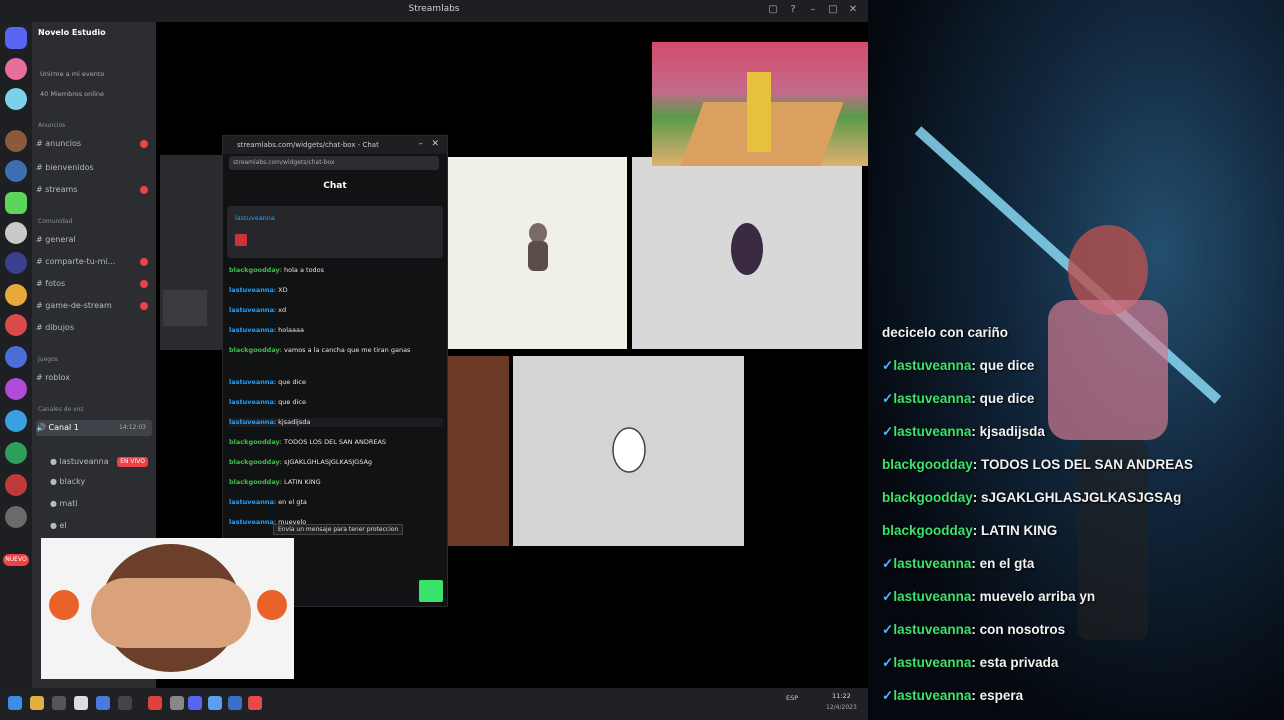 This screenshot has height=720, width=1284. Describe the element at coordinates (334, 163) in the screenshot. I see `url-bar: streamlabs.com/widgets/chat-box` at that location.